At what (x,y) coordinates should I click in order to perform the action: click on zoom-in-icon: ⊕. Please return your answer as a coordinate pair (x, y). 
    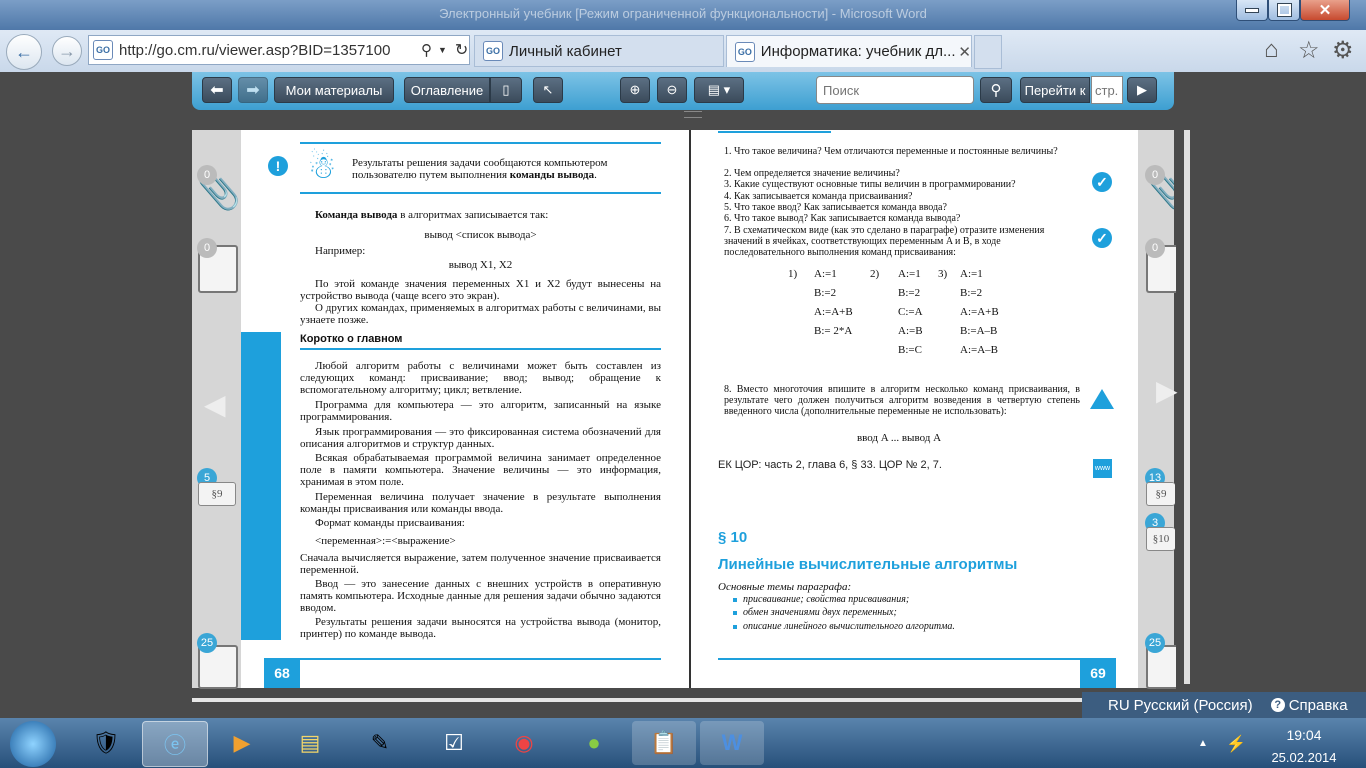
    Looking at the image, I should click on (635, 89).